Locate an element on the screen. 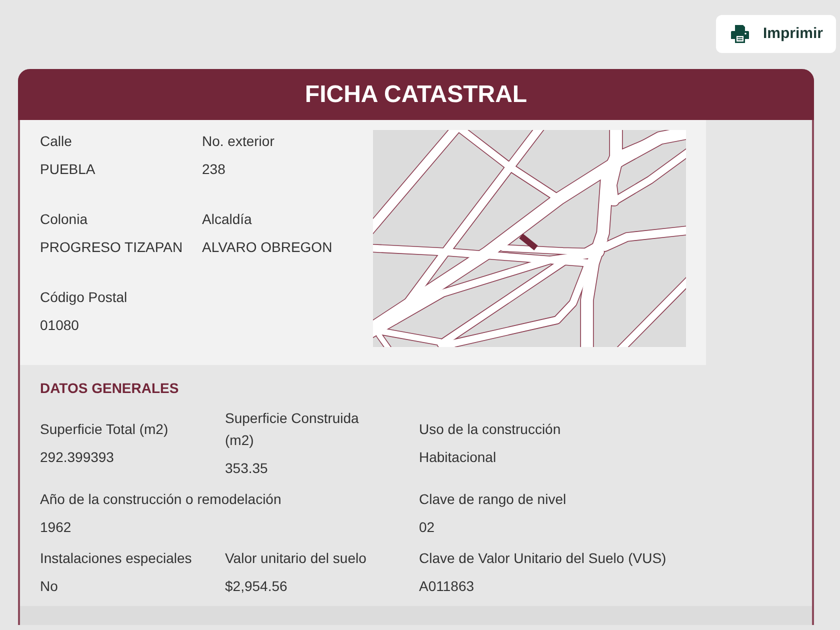 This screenshot has width=840, height=630. field-label: Código Postal is located at coordinates (84, 297).